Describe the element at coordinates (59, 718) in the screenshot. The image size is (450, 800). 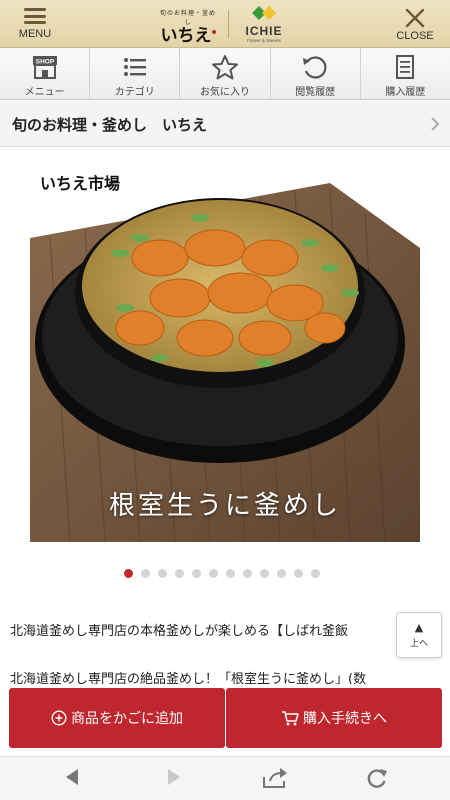
I see `plus-circle-icon` at that location.